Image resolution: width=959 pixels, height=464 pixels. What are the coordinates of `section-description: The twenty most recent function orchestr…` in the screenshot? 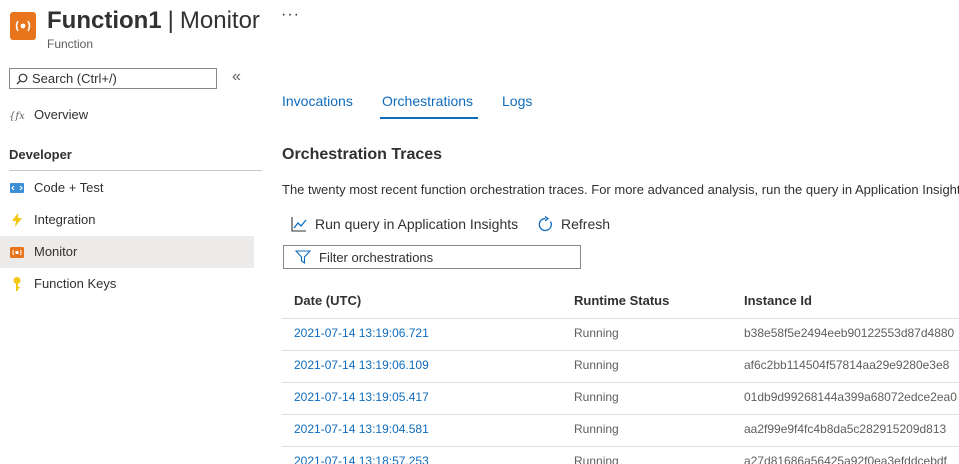 It's located at (620, 189).